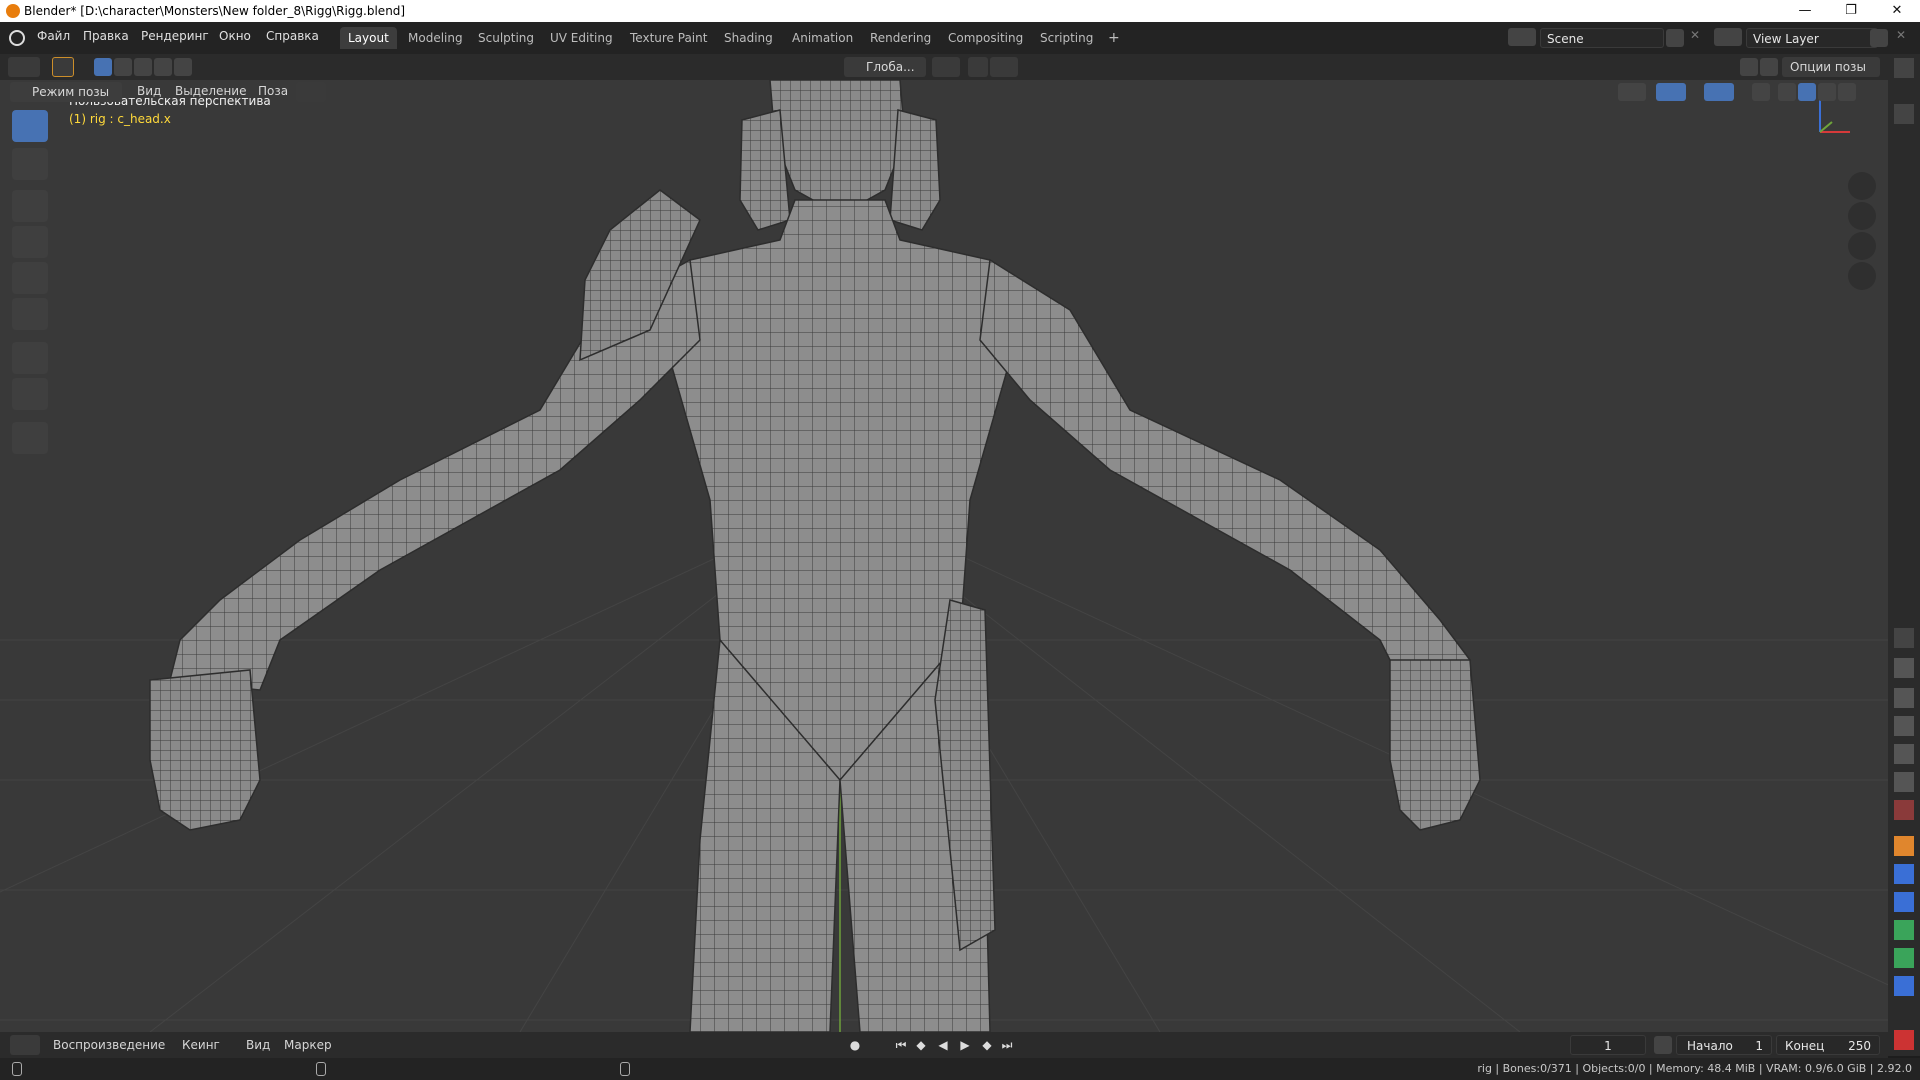 This screenshot has width=1920, height=1080. I want to click on shading-solid-icon, so click(1807, 92).